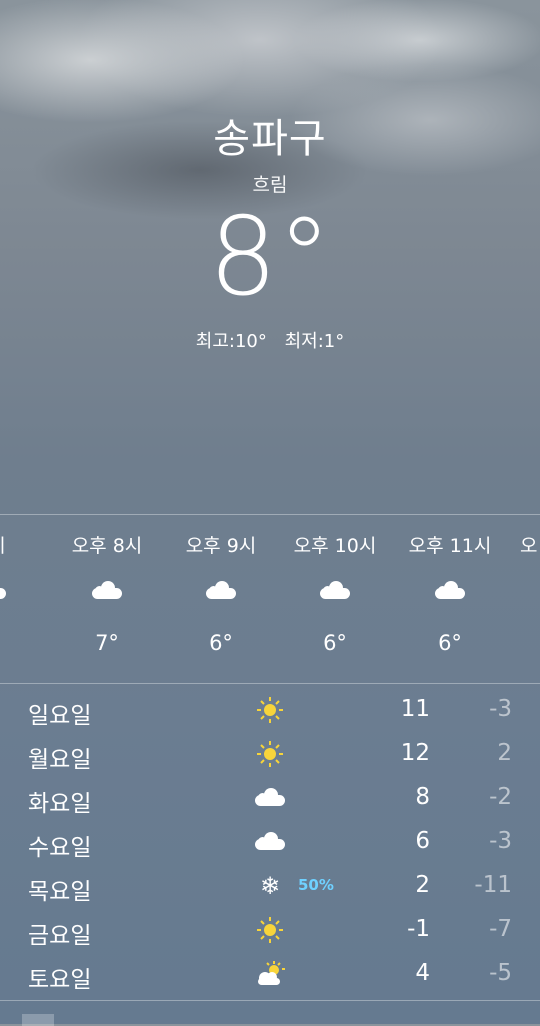 The height and width of the screenshot is (1026, 540). What do you see at coordinates (60, 892) in the screenshot?
I see `day-name: 목요일` at bounding box center [60, 892].